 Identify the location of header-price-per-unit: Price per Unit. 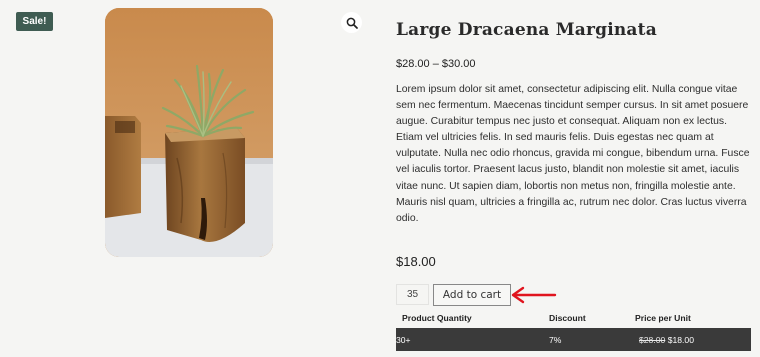
(690, 317).